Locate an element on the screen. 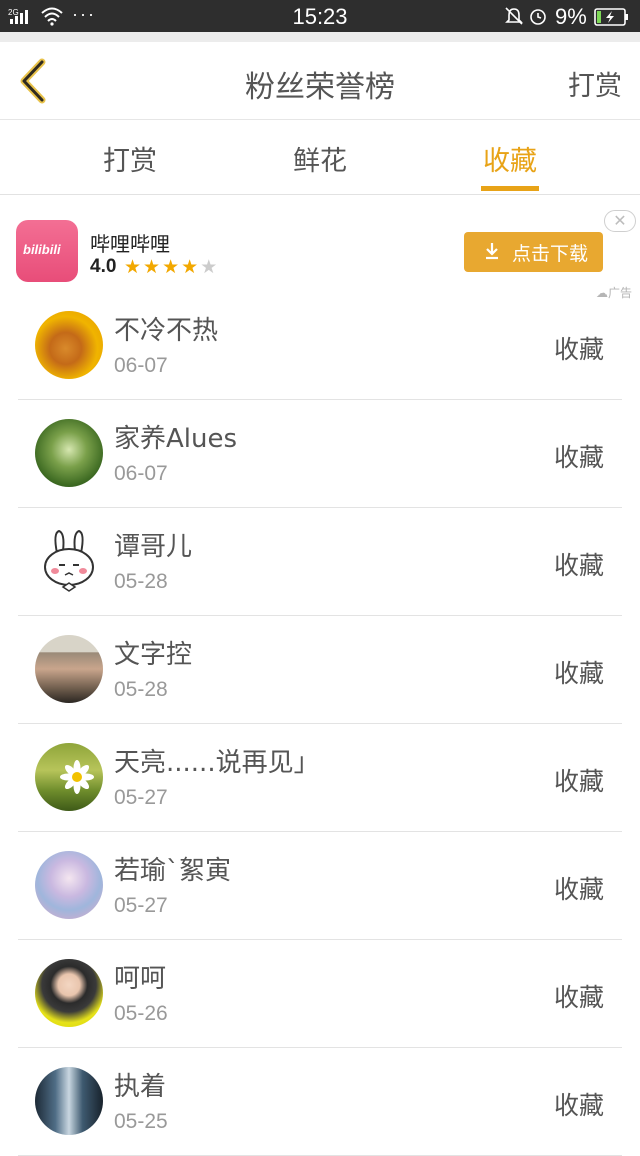 The height and width of the screenshot is (1156, 640). status-bar: 2G ··· 15:23 9% is located at coordinates (320, 16).